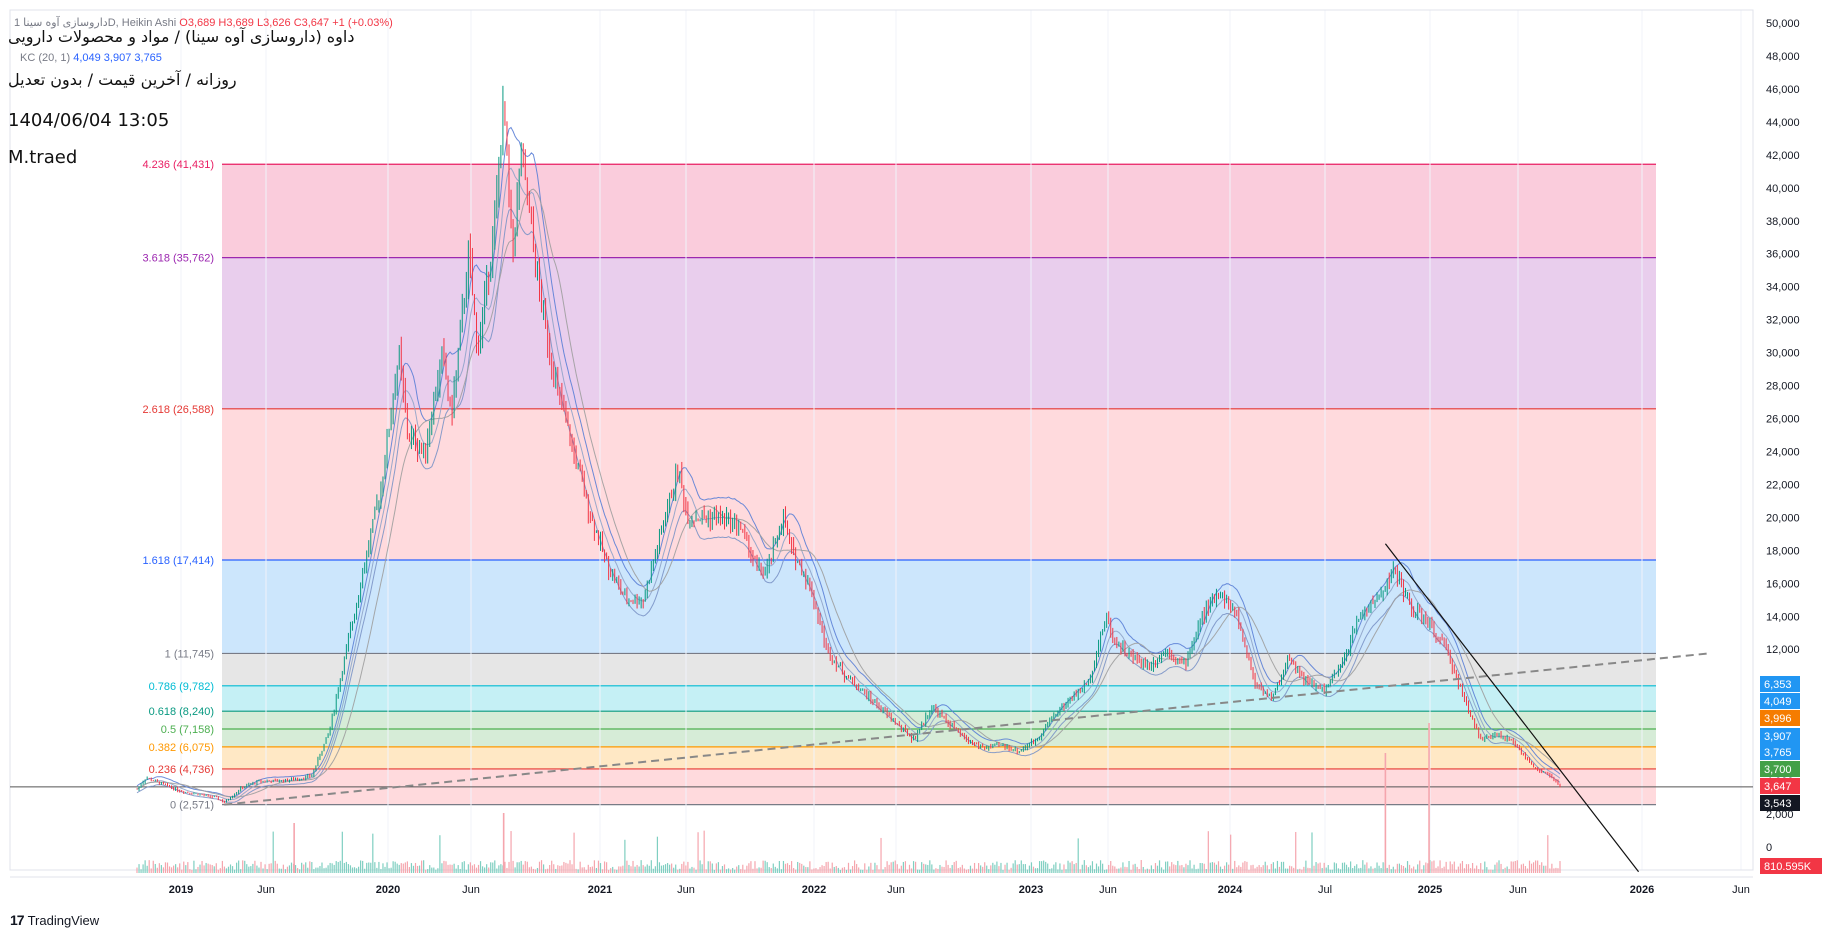 The image size is (1836, 937). Describe the element at coordinates (1783, 485) in the screenshot. I see `y-tick-label: 22,000` at that location.